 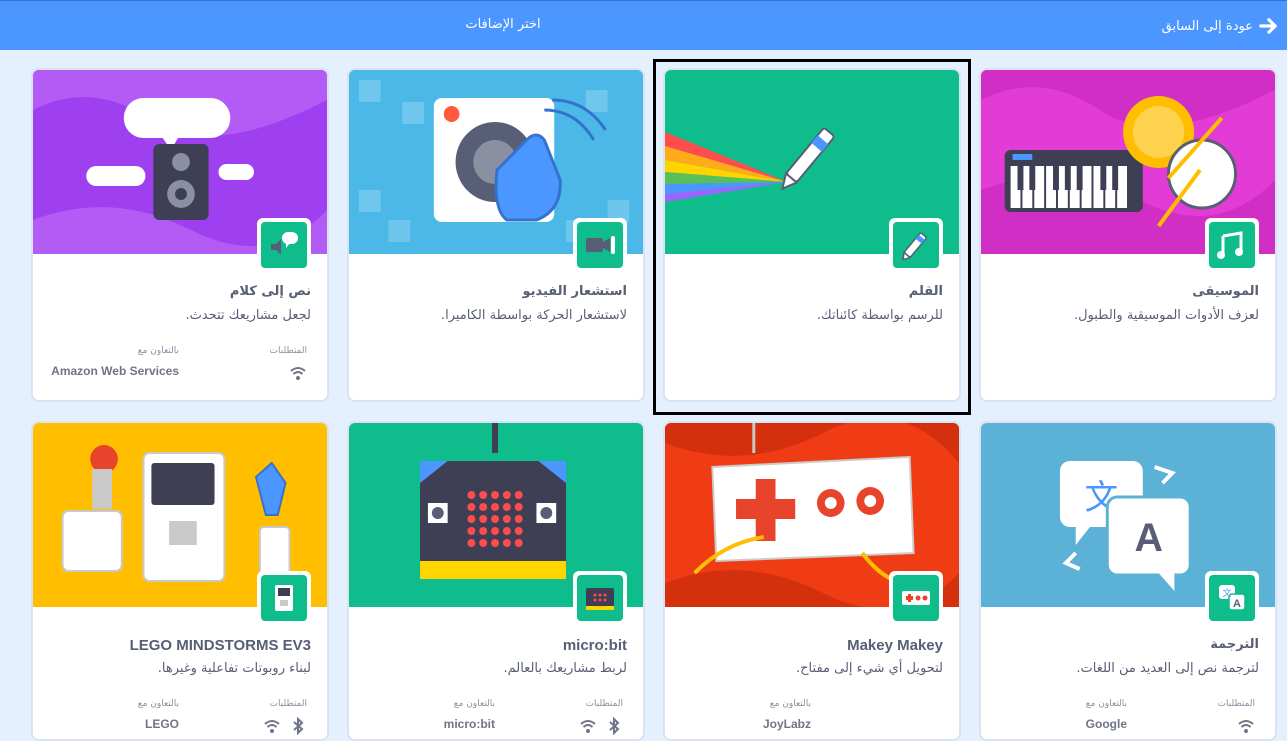 I want to click on collaborator-name: LEGO, so click(x=161, y=724).